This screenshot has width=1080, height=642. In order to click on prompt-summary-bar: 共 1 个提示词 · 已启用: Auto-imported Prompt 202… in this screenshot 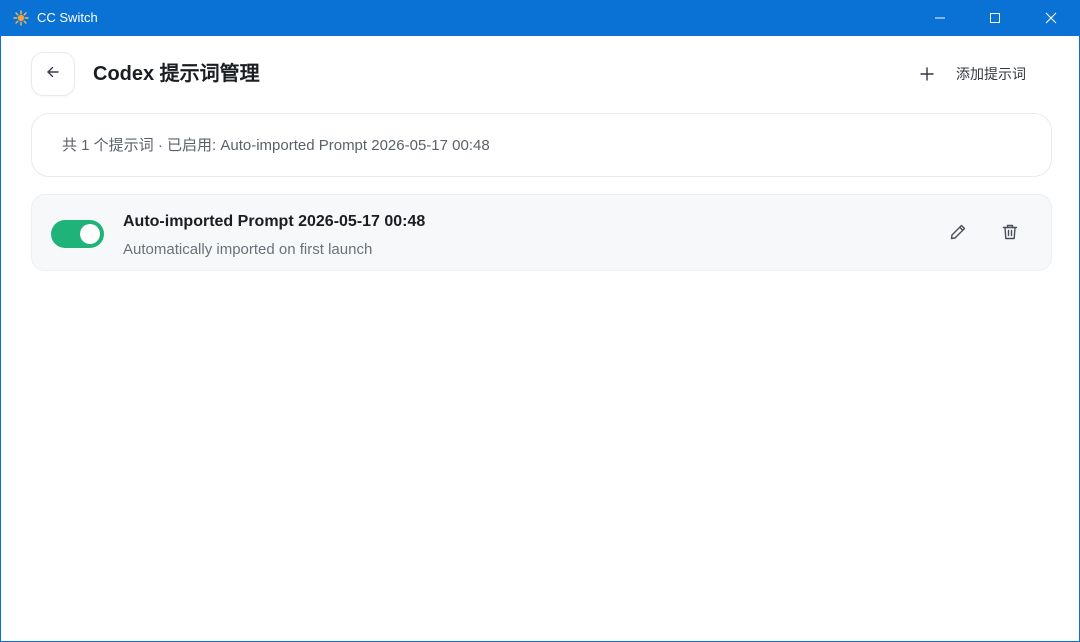, I will do `click(541, 145)`.